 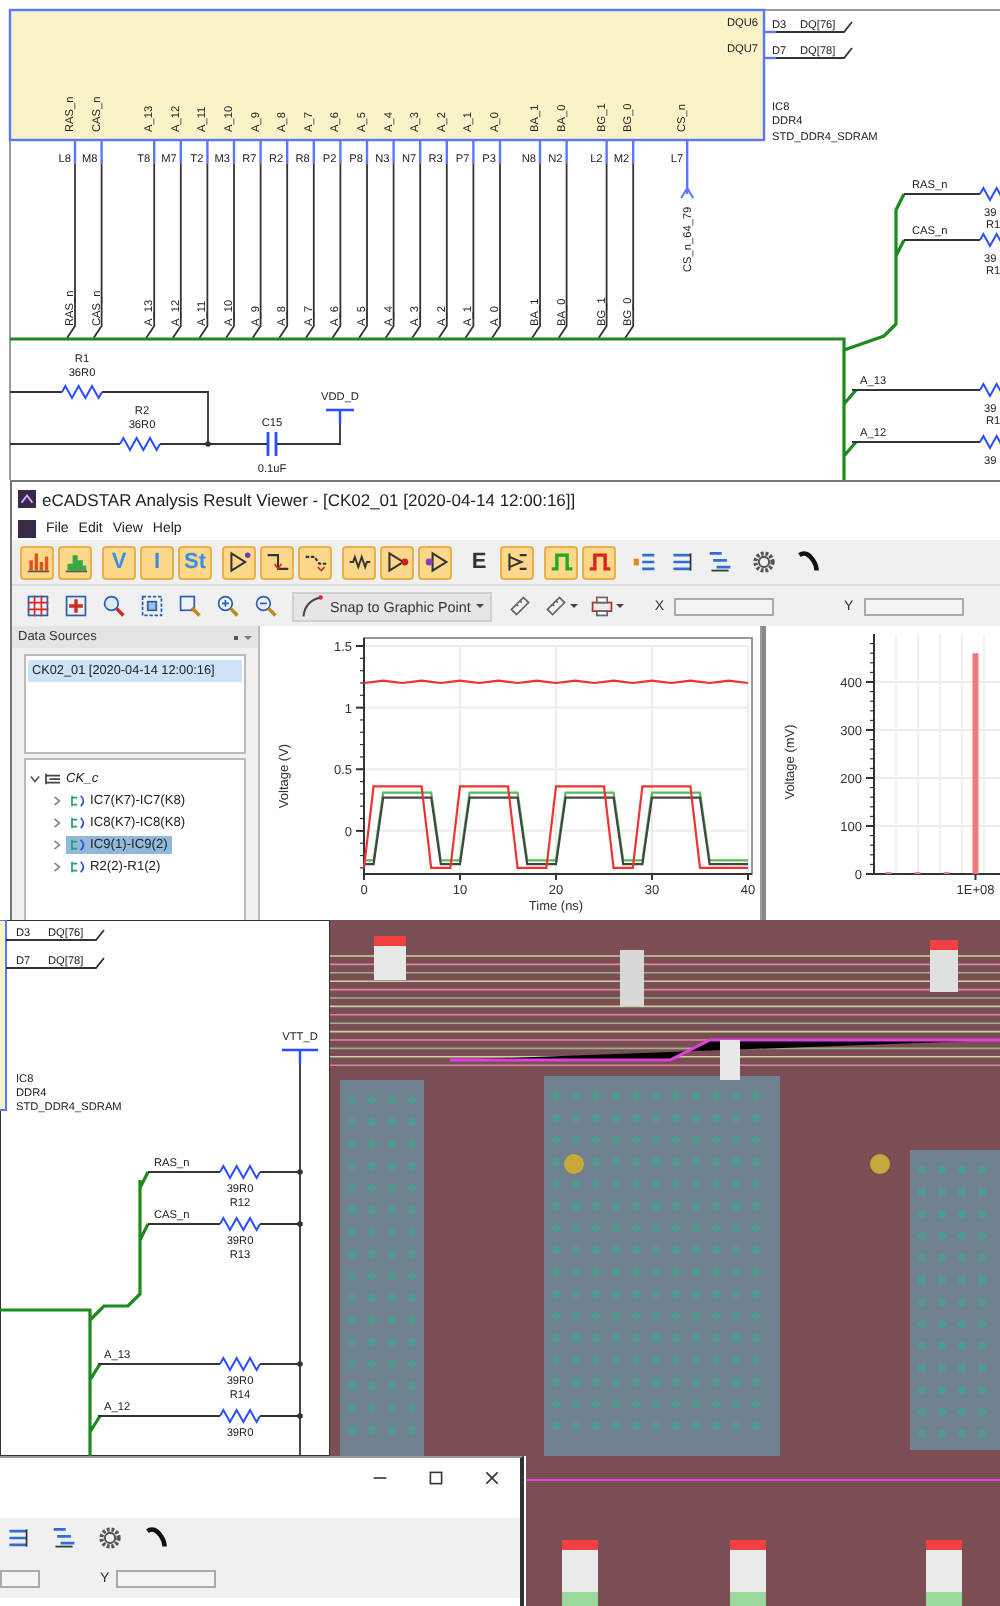 I want to click on grid-icon, so click(x=37, y=606).